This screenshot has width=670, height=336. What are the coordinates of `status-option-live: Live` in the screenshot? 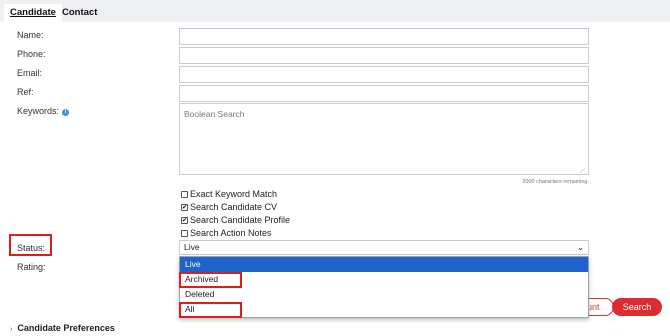 It's located at (384, 264).